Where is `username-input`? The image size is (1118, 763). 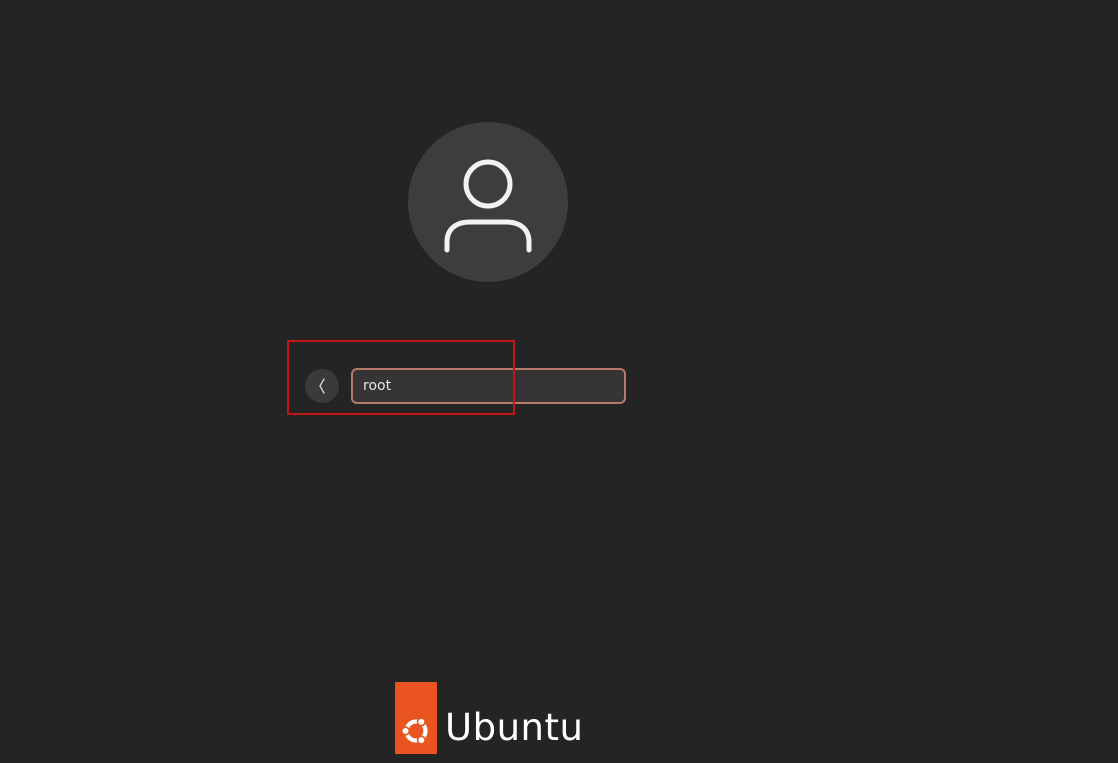 username-input is located at coordinates (488, 386).